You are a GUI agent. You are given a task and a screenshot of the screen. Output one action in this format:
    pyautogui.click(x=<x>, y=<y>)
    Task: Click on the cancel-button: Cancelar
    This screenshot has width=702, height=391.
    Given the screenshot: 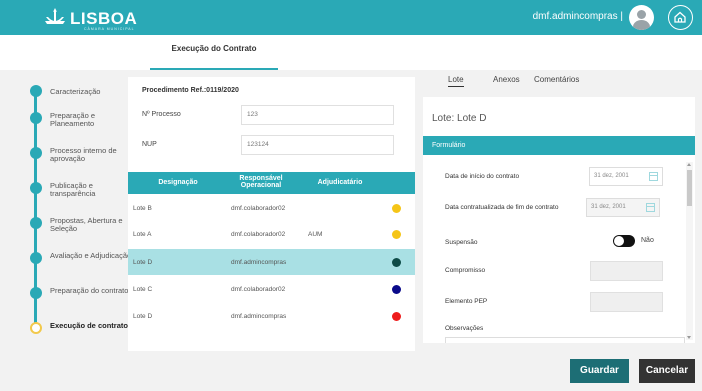 What is the action you would take?
    pyautogui.click(x=667, y=371)
    